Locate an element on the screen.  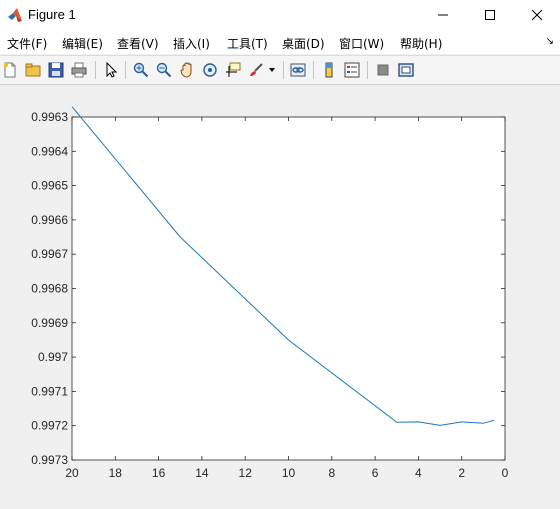
menu-window: 窗口(W) is located at coordinates (361, 43).